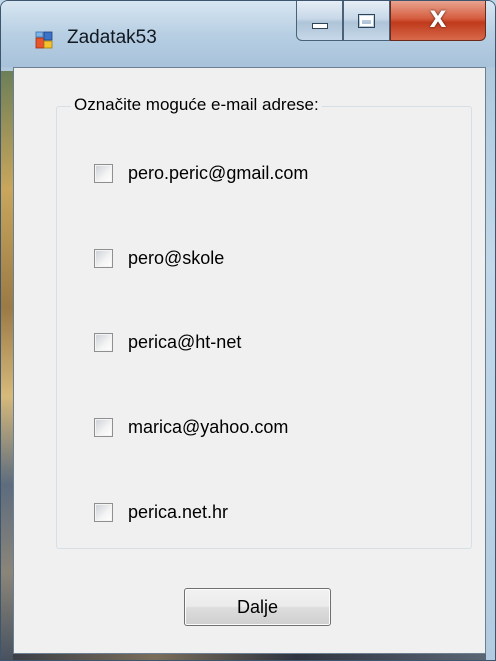 This screenshot has height=661, width=496. I want to click on checkbox-option-3: perica@ht-net, so click(167, 342).